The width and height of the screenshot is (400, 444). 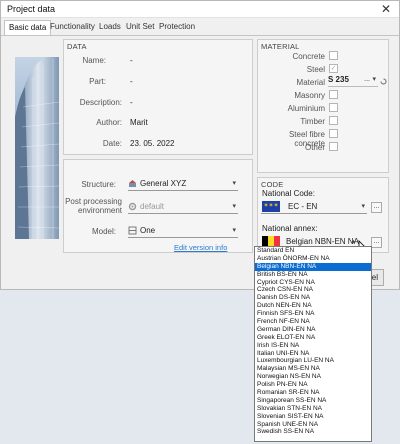 What do you see at coordinates (112, 143) in the screenshot?
I see `date-label: Date:` at bounding box center [112, 143].